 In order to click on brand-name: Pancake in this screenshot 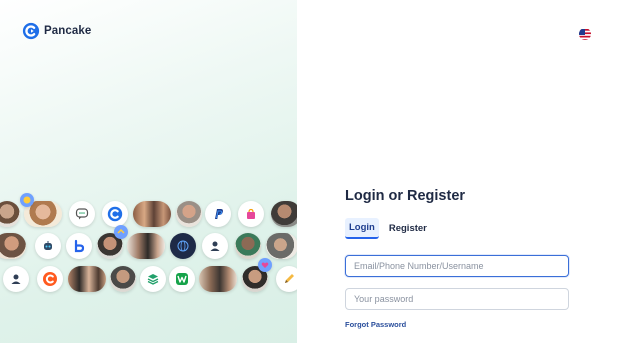, I will do `click(68, 31)`.